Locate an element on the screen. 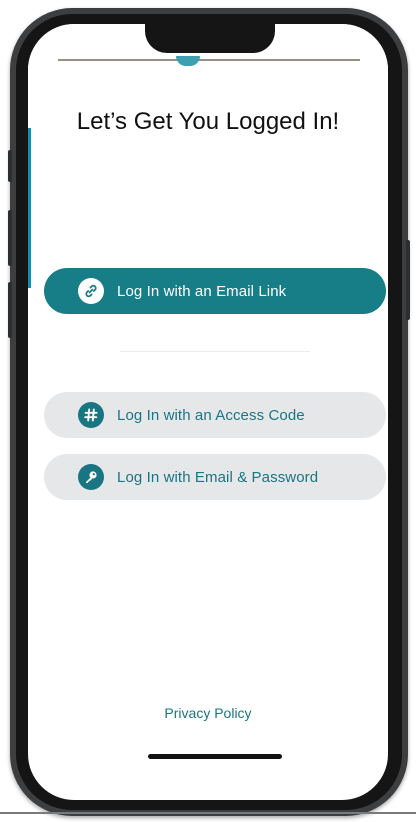 The width and height of the screenshot is (416, 822). access-code-login-button: Log In with an Access Code is located at coordinates (215, 415).